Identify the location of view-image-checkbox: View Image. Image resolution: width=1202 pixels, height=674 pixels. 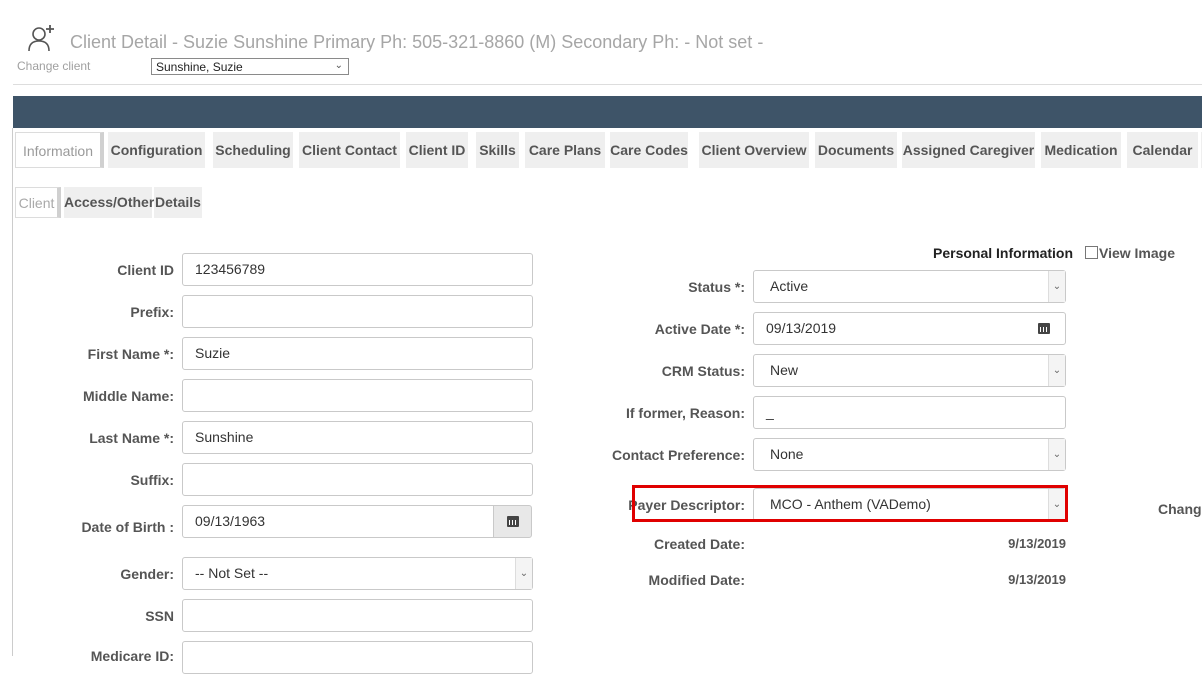
(1130, 253).